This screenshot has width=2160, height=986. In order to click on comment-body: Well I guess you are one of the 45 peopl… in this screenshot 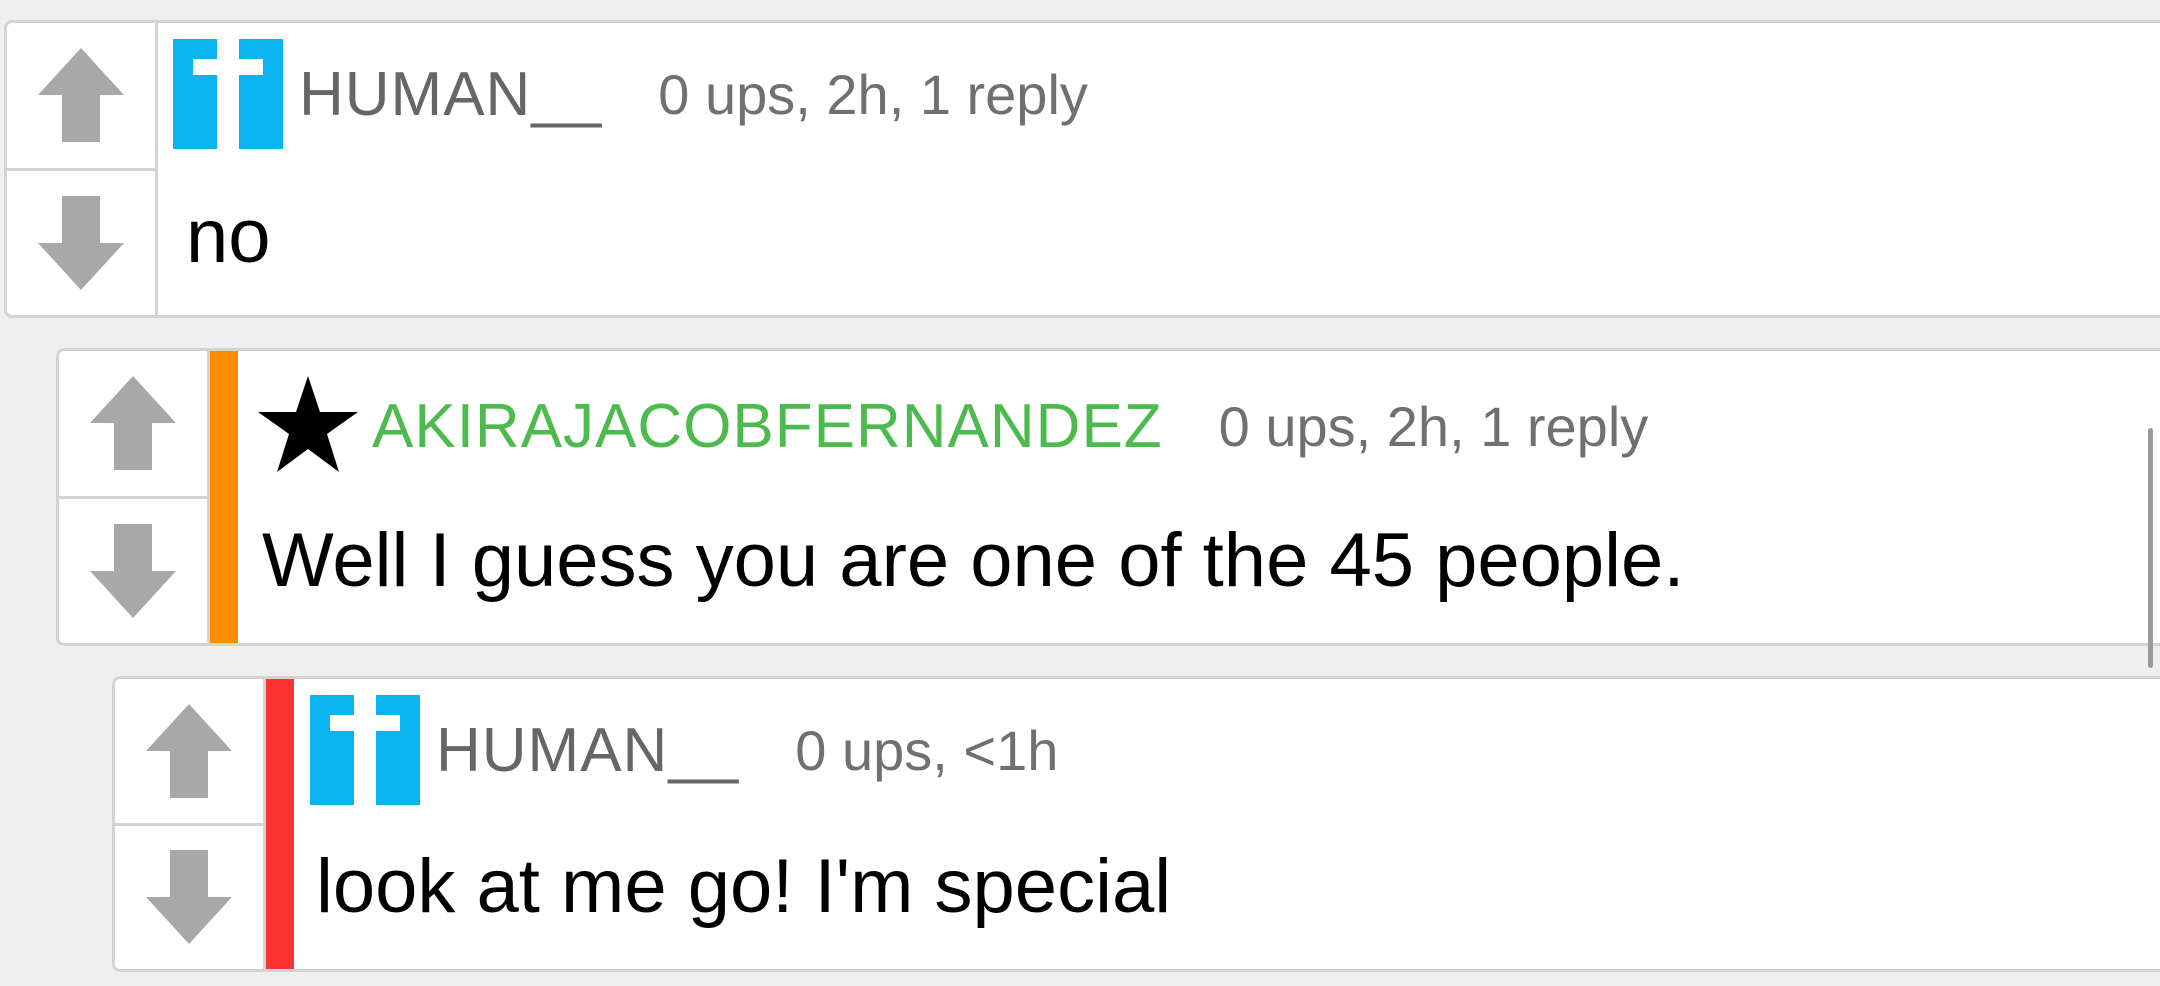, I will do `click(973, 560)`.